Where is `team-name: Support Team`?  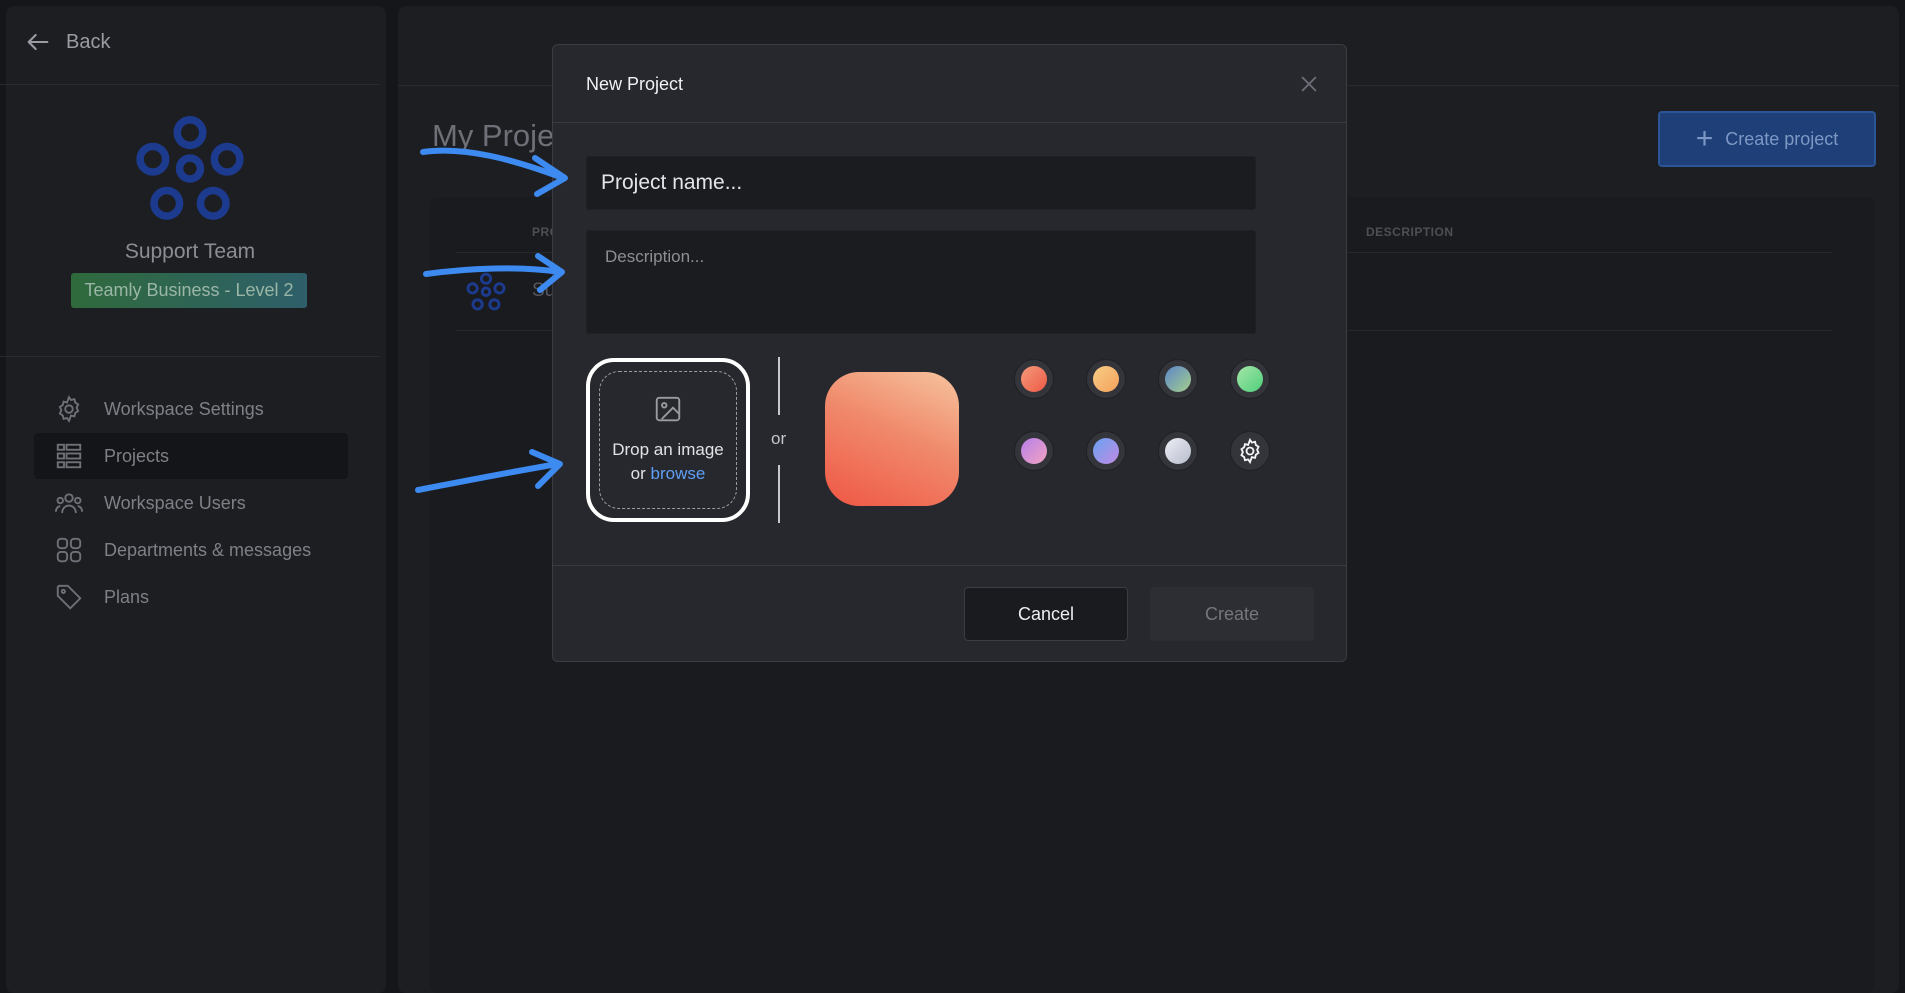
team-name: Support Team is located at coordinates (190, 251).